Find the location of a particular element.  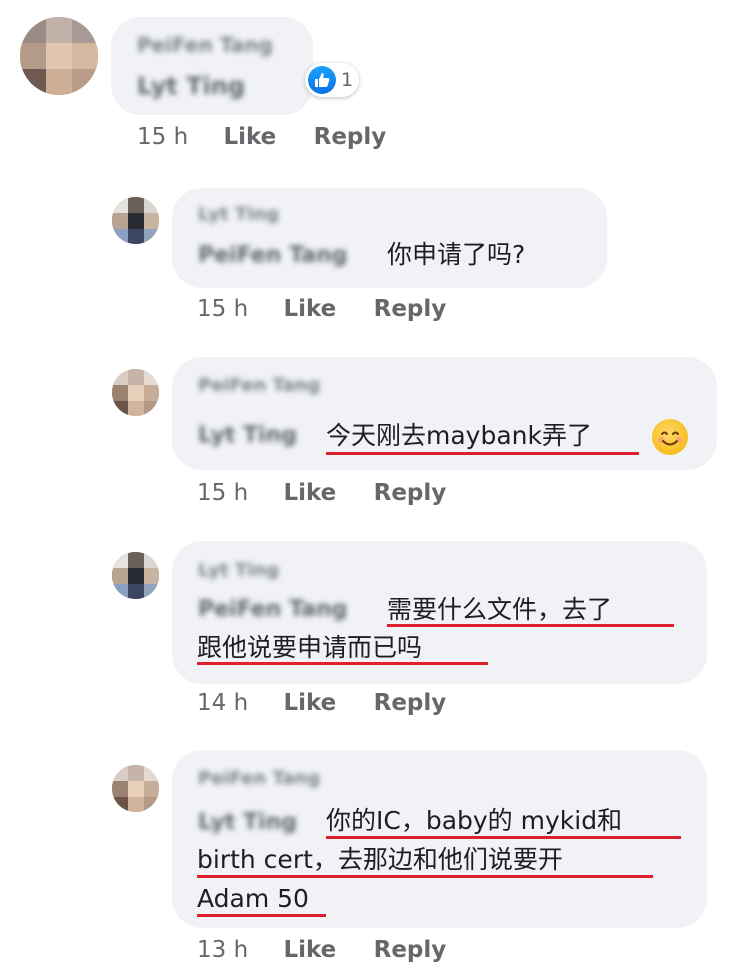

comment-text-line-3: Adam 50 is located at coordinates (253, 898).